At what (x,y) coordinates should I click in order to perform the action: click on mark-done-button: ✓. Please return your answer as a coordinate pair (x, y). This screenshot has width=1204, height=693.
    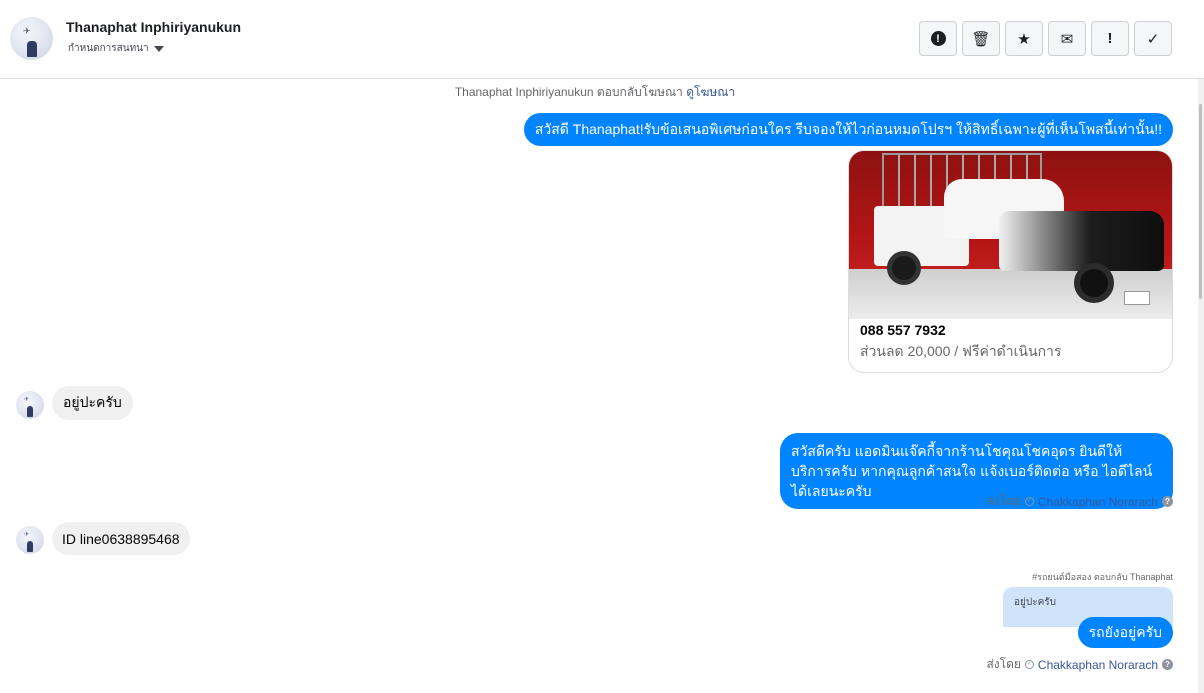
    Looking at the image, I should click on (1153, 38).